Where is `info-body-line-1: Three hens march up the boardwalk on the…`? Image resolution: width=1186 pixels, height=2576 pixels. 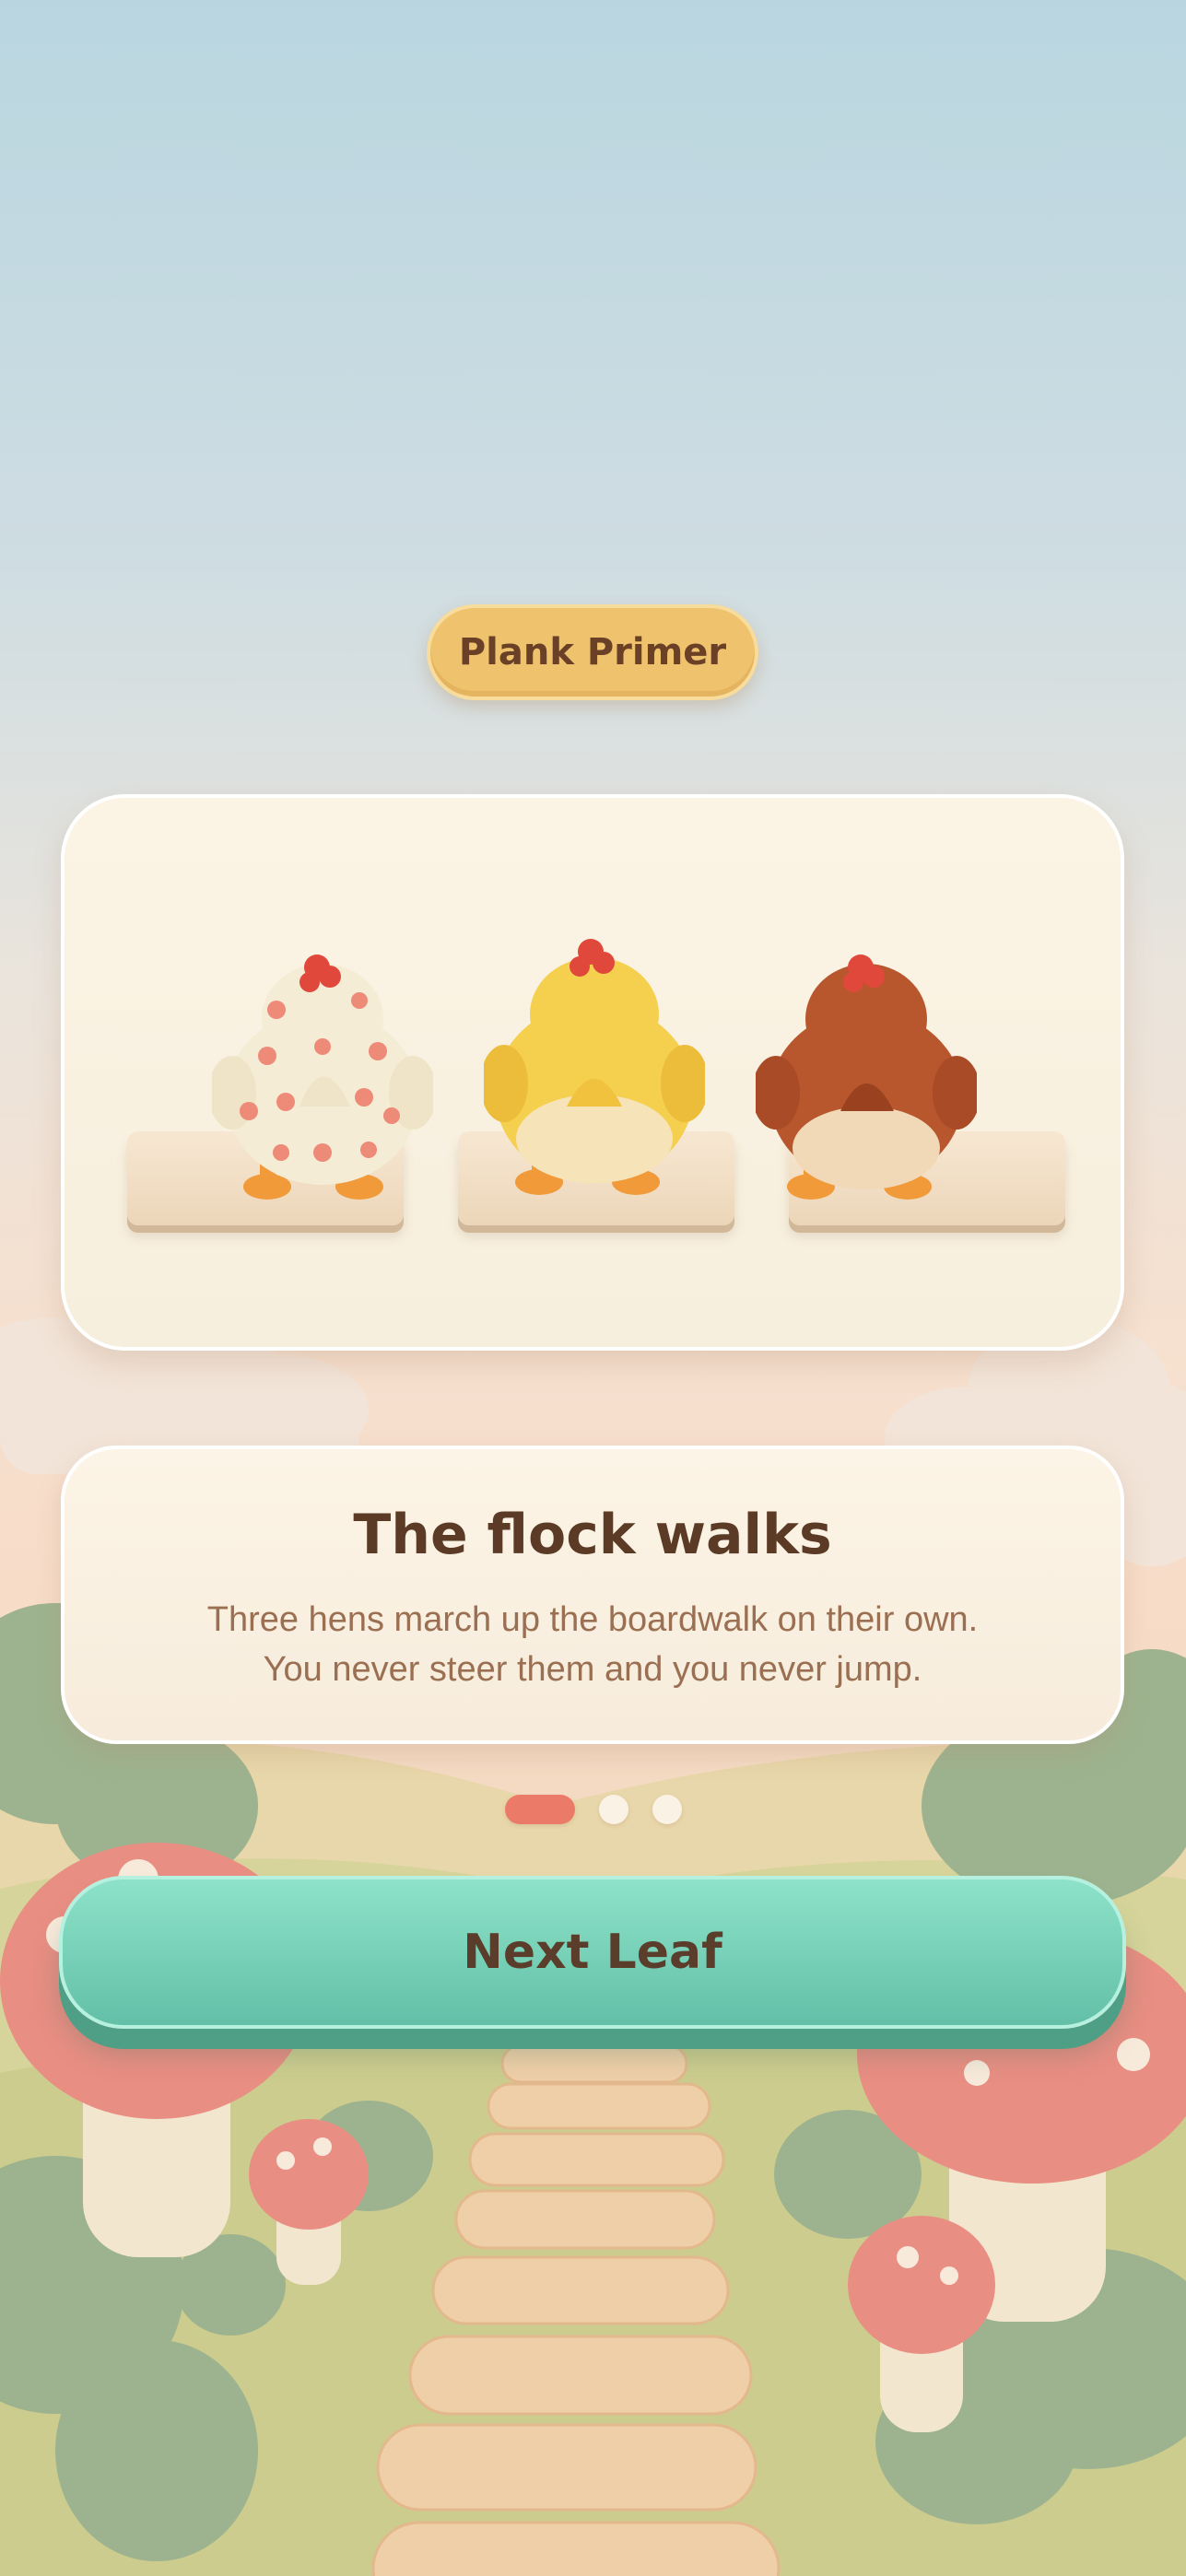 info-body-line-1: Three hens march up the boardwalk on the… is located at coordinates (592, 1619).